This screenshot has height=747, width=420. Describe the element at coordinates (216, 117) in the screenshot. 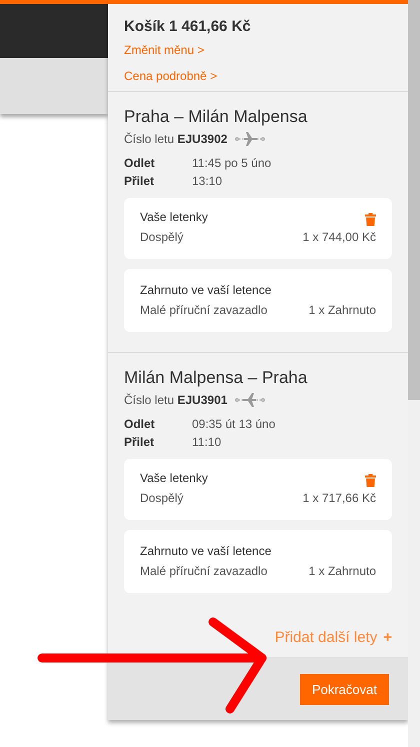

I see `route-title: Praha – Milán Malpensa` at that location.